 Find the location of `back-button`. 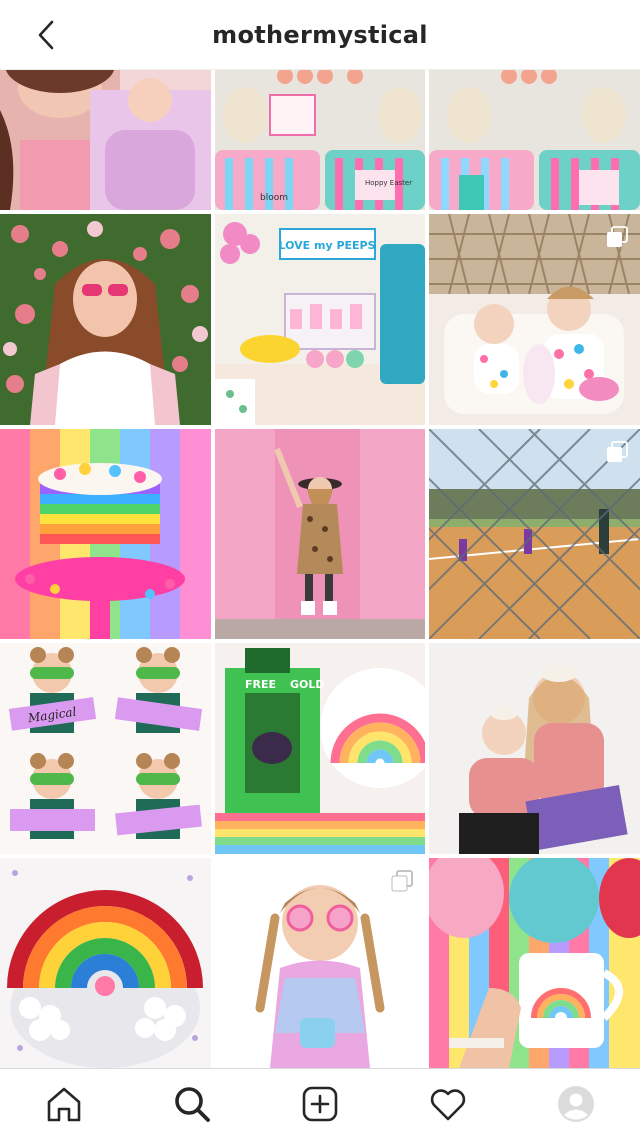

back-button is located at coordinates (46, 35).